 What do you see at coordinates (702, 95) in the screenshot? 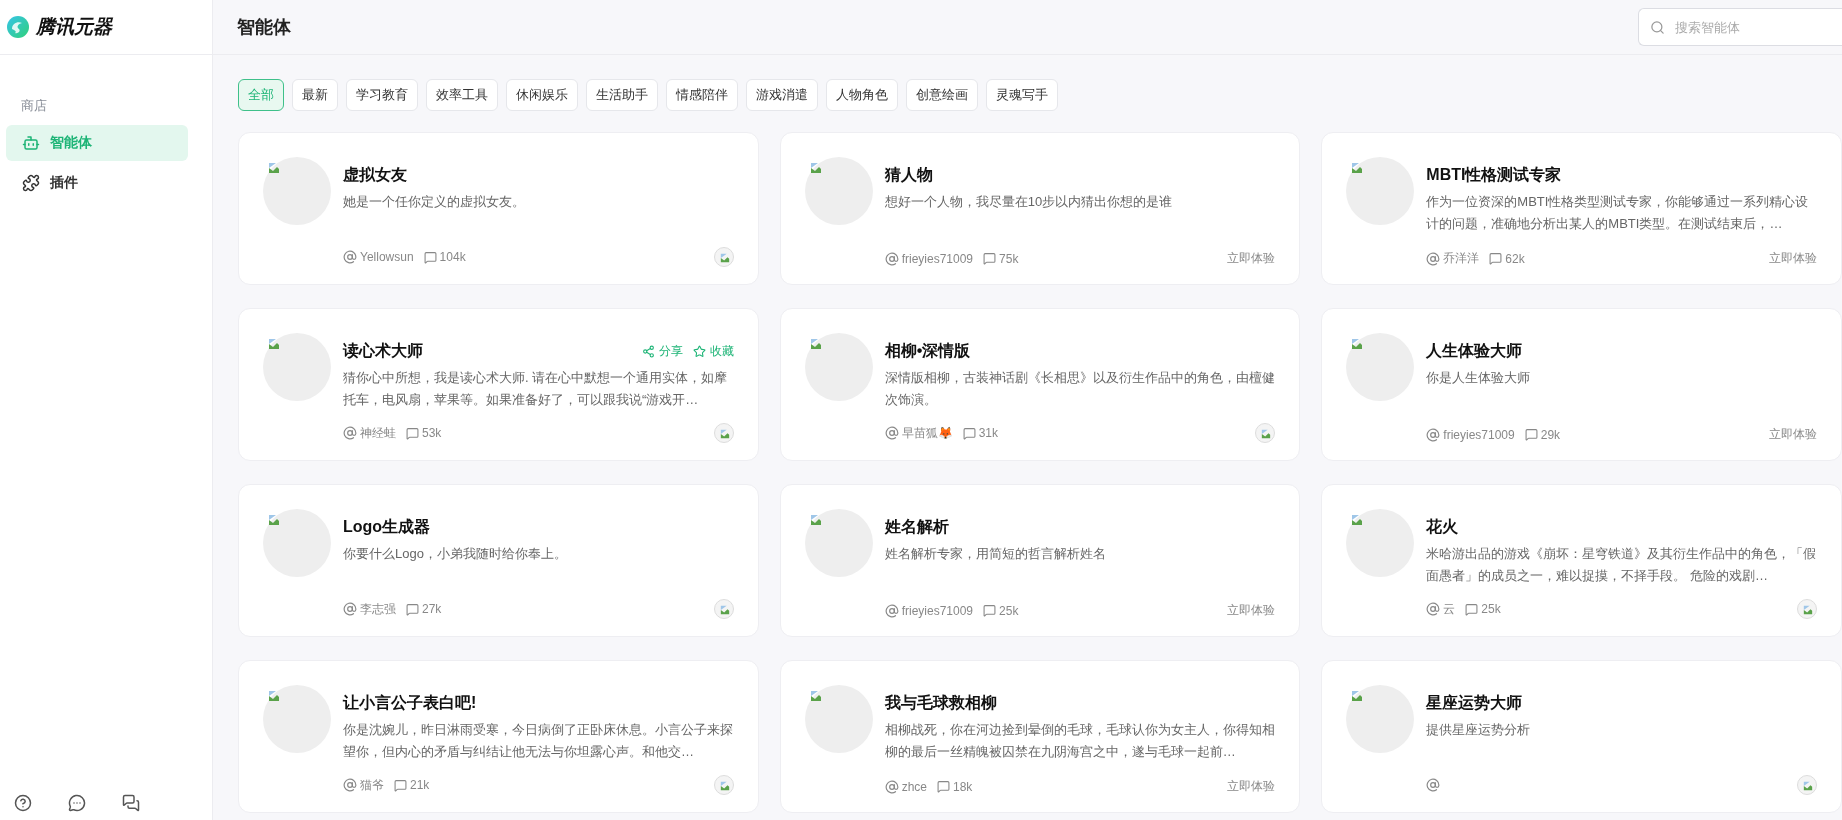
I see `category-tab: 情感陪伴` at bounding box center [702, 95].